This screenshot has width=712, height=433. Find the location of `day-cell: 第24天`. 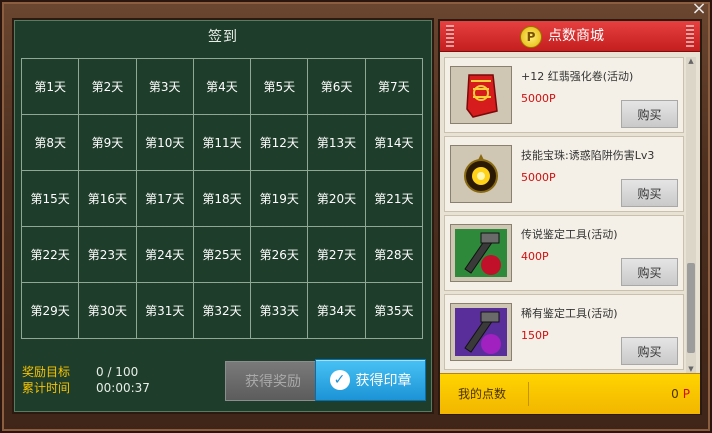

day-cell: 第24天 is located at coordinates (165, 255).